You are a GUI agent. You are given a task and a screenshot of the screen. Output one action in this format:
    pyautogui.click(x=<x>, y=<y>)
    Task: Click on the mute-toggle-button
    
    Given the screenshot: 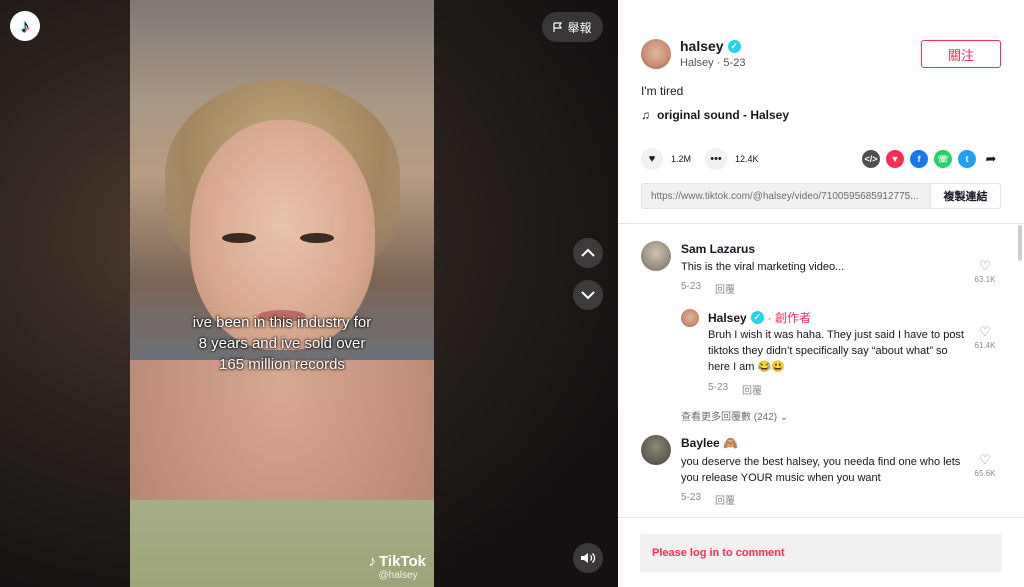 What is the action you would take?
    pyautogui.click(x=588, y=558)
    